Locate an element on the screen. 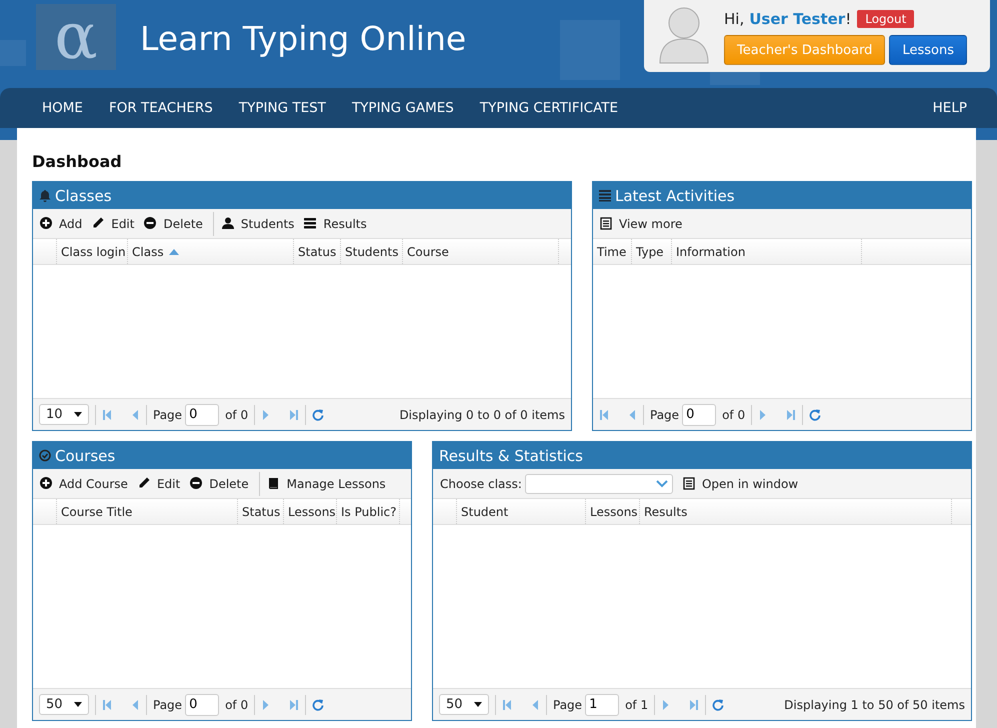  toolbar-button: Open in window is located at coordinates (740, 483).